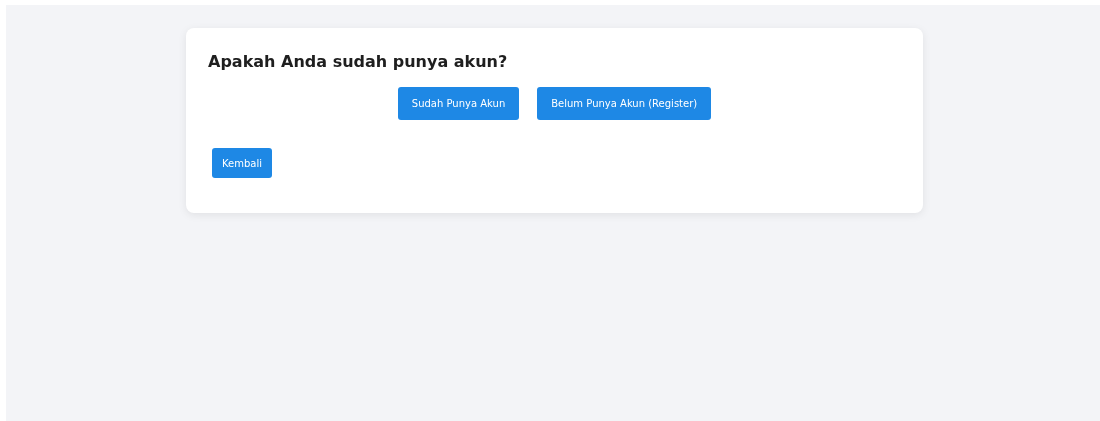 Image resolution: width=1100 pixels, height=421 pixels. What do you see at coordinates (624, 103) in the screenshot?
I see `choice-button: Belum Punya Akun (Register)` at bounding box center [624, 103].